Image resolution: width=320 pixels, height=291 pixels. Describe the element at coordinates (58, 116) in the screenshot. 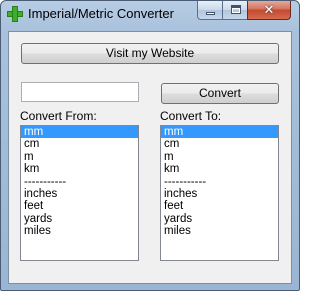

I see `convert-from-label: Convert From:` at that location.